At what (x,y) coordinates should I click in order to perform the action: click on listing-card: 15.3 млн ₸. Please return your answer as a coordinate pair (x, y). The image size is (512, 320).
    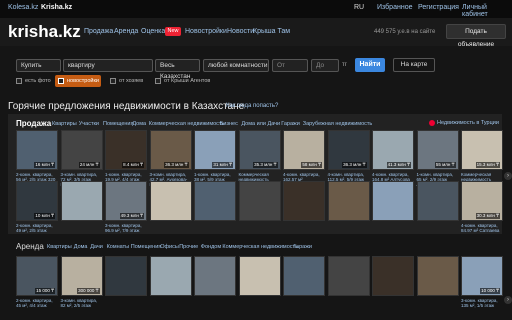
    Looking at the image, I should click on (482, 150).